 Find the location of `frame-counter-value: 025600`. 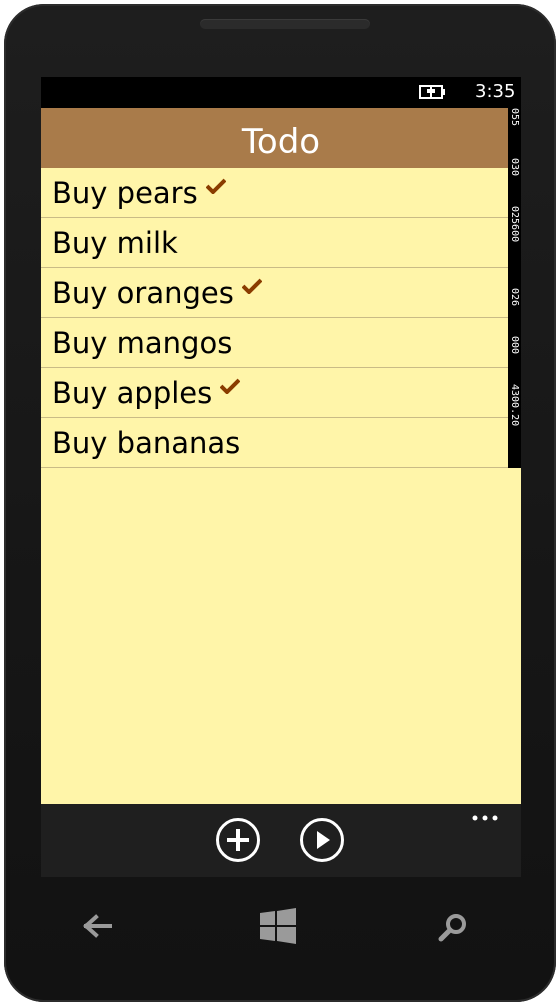

frame-counter-value: 025600 is located at coordinates (514, 224).